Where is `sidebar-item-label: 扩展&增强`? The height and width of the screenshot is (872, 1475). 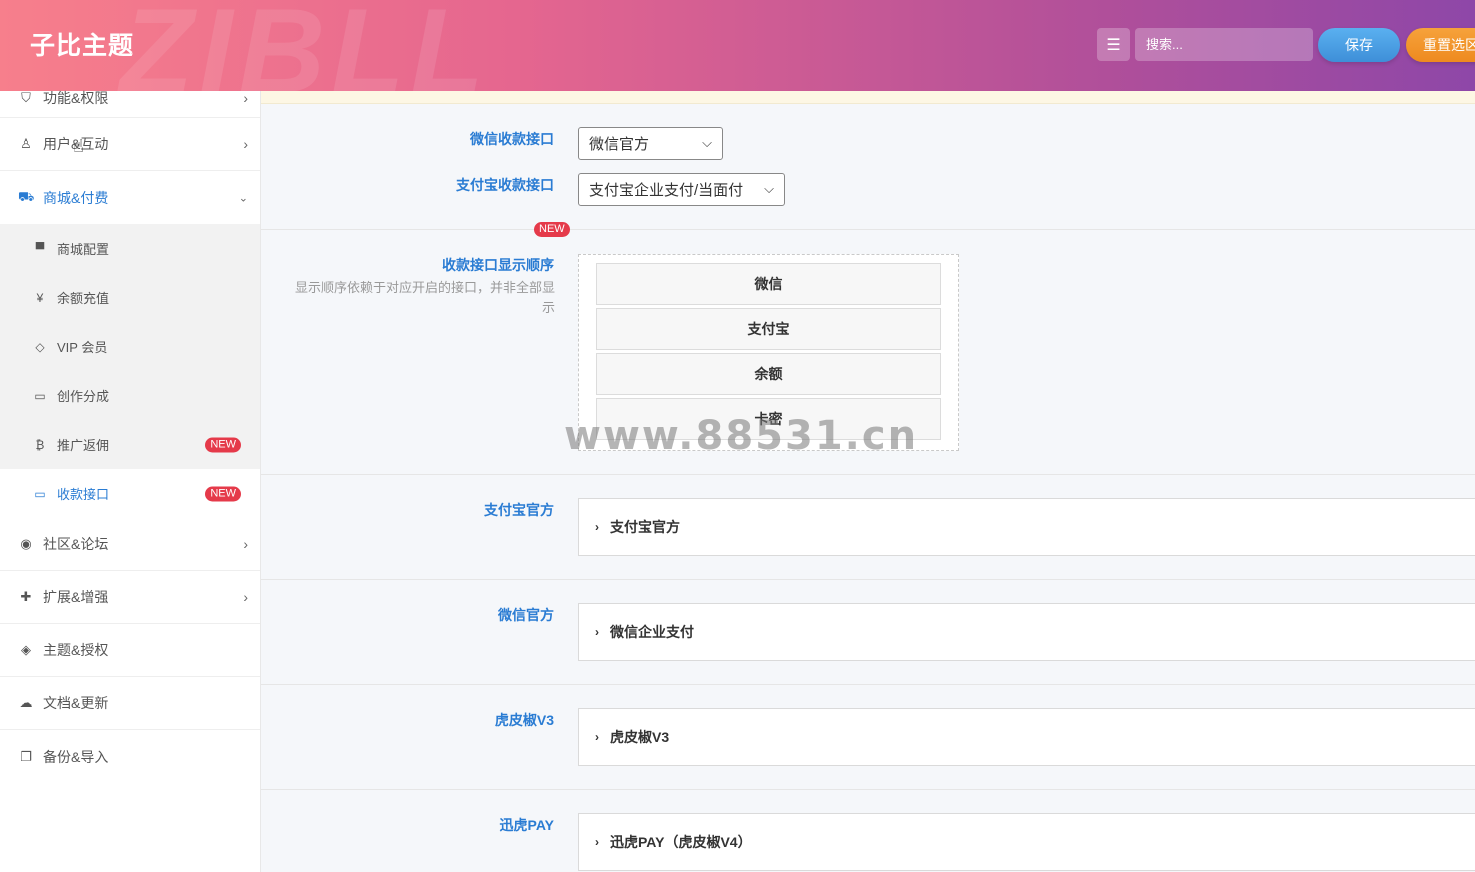
sidebar-item-label: 扩展&增强 is located at coordinates (76, 597).